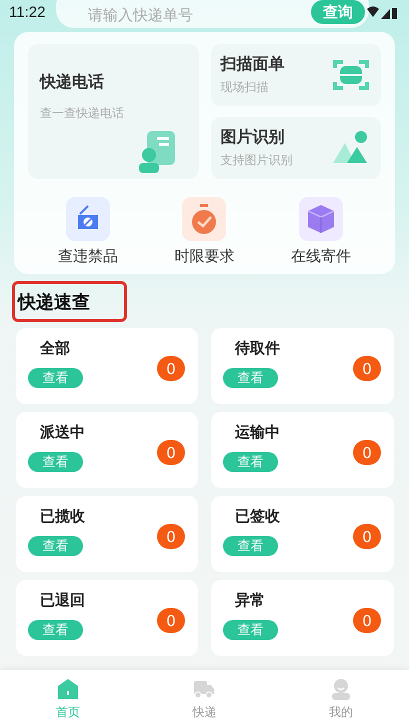 This screenshot has height=727, width=409. I want to click on shortcut-button: 查违禁品, so click(88, 231).